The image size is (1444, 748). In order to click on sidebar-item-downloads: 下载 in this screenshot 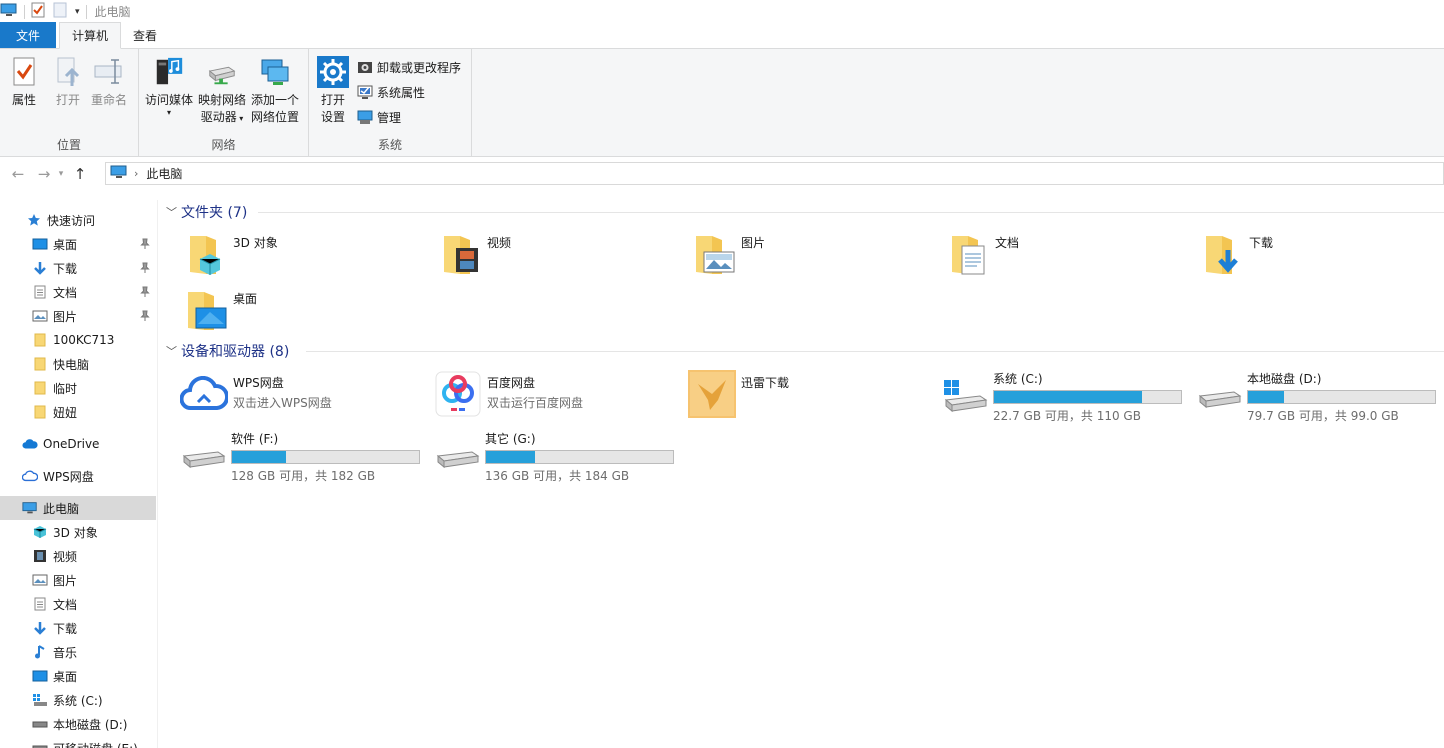, I will do `click(78, 268)`.